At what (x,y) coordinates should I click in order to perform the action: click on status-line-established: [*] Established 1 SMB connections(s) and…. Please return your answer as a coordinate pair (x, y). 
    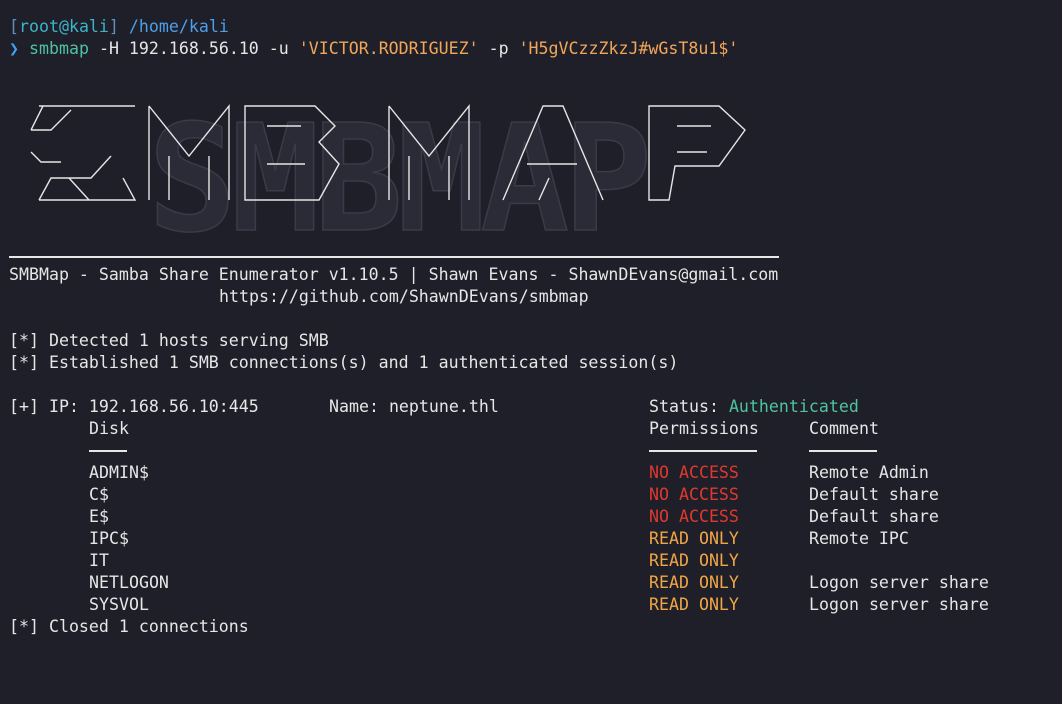
    Looking at the image, I should click on (344, 362).